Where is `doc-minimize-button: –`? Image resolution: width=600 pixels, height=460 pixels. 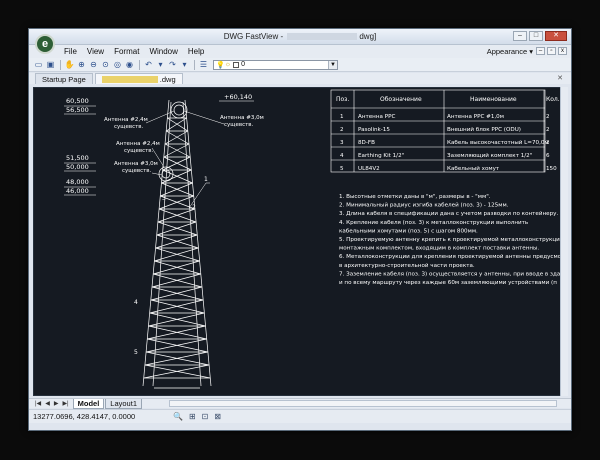
doc-minimize-button: – is located at coordinates (540, 51).